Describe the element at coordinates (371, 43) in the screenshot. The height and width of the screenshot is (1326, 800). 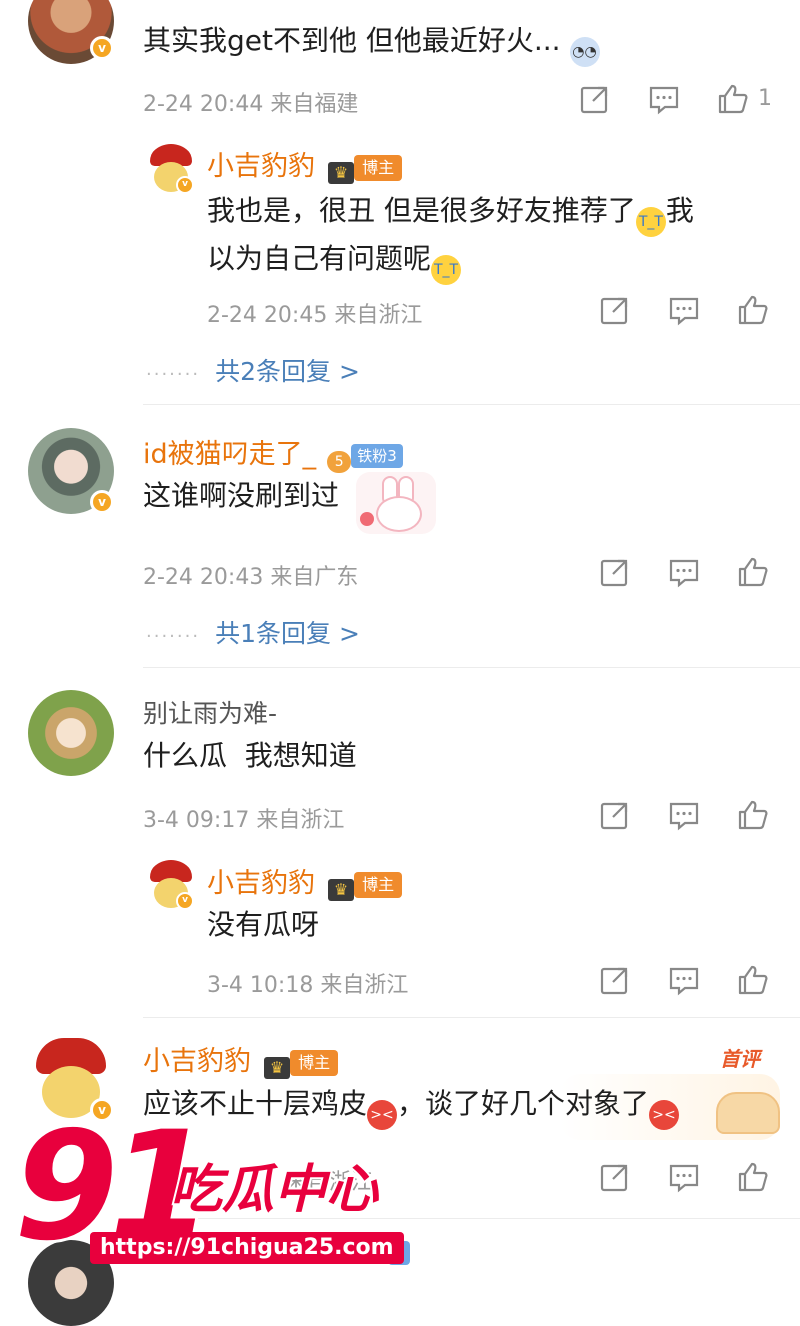
I see `comment-text: 其实我get不到他 但他最近好火... ◔◔` at that location.